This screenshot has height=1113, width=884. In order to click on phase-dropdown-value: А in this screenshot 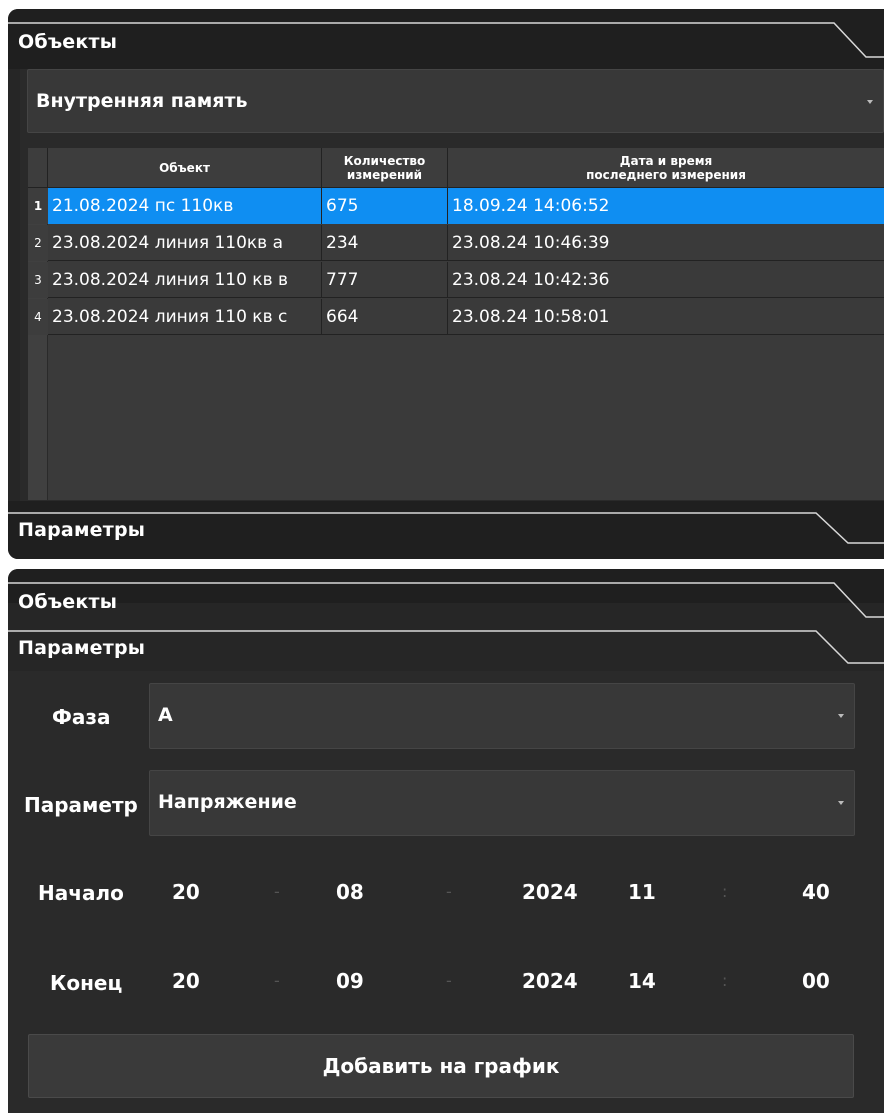, I will do `click(165, 715)`.